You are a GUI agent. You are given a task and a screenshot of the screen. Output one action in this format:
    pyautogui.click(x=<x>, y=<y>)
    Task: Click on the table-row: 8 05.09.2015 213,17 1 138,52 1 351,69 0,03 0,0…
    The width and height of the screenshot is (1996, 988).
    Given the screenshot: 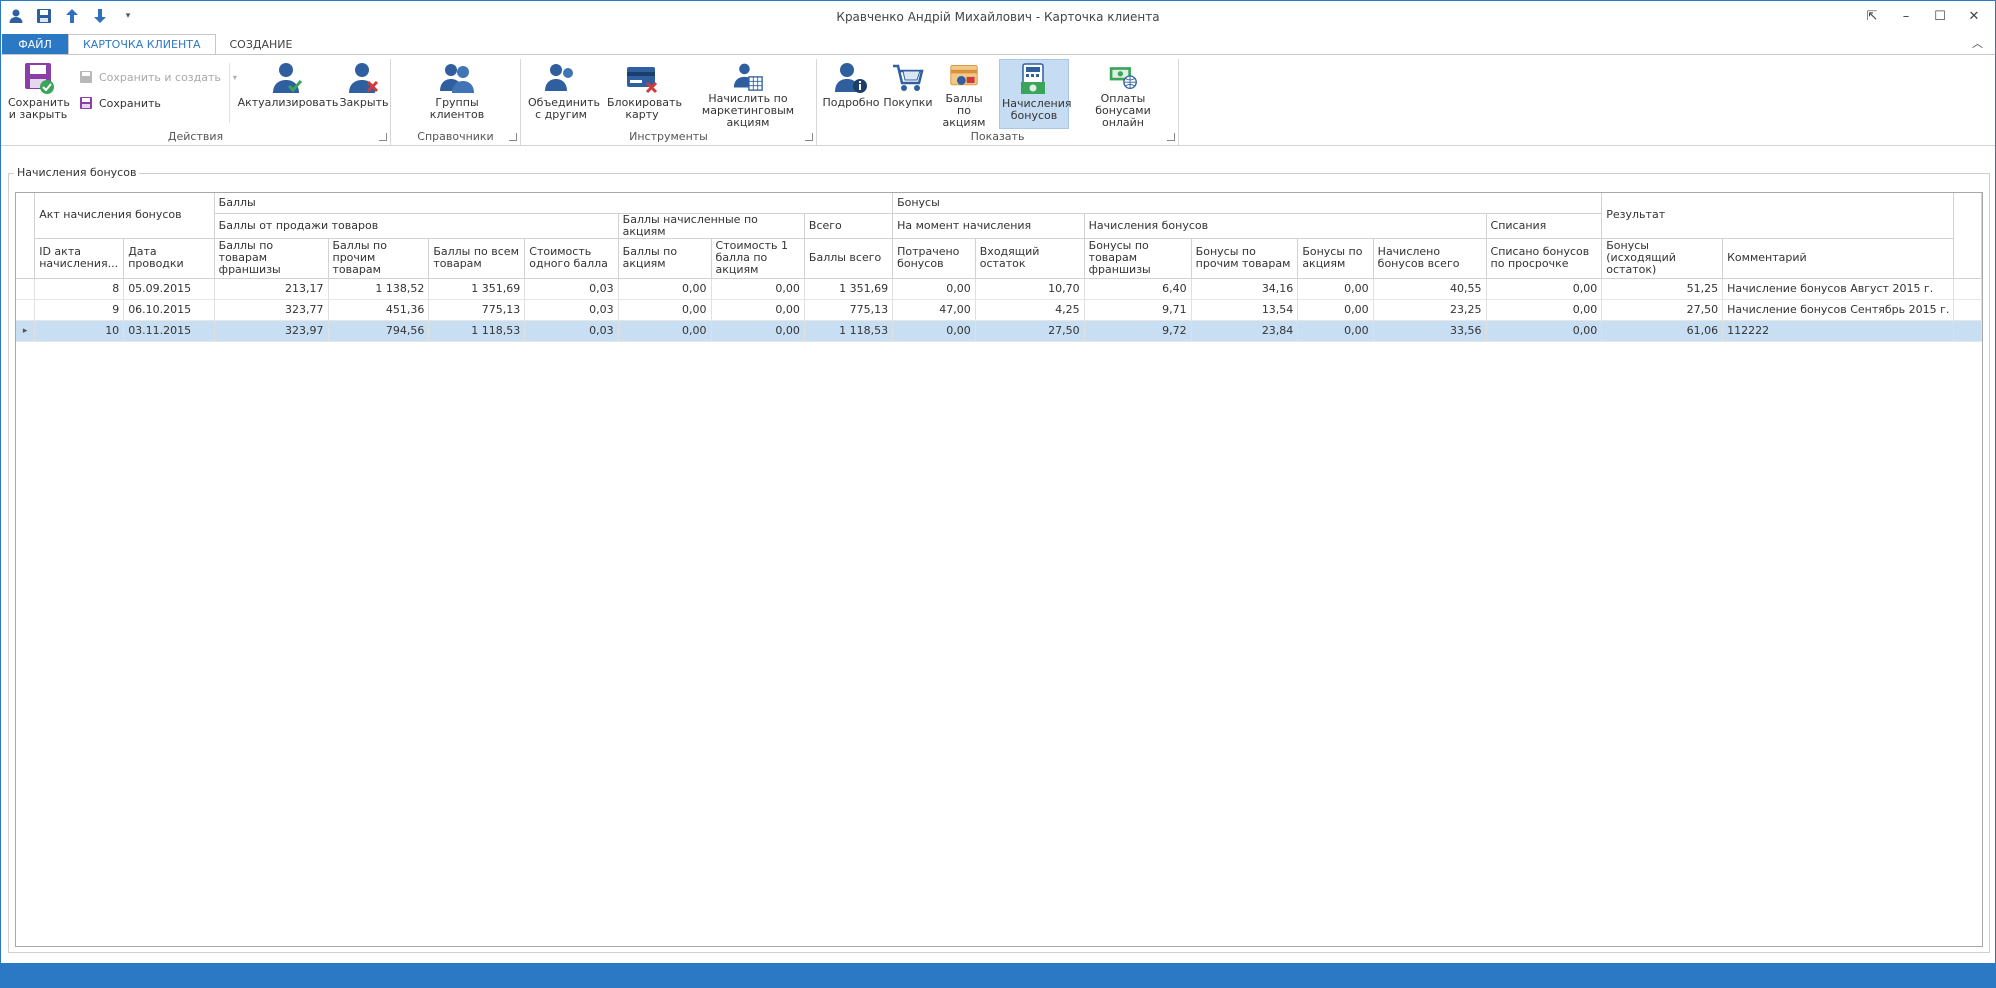 What is the action you would take?
    pyautogui.click(x=999, y=289)
    